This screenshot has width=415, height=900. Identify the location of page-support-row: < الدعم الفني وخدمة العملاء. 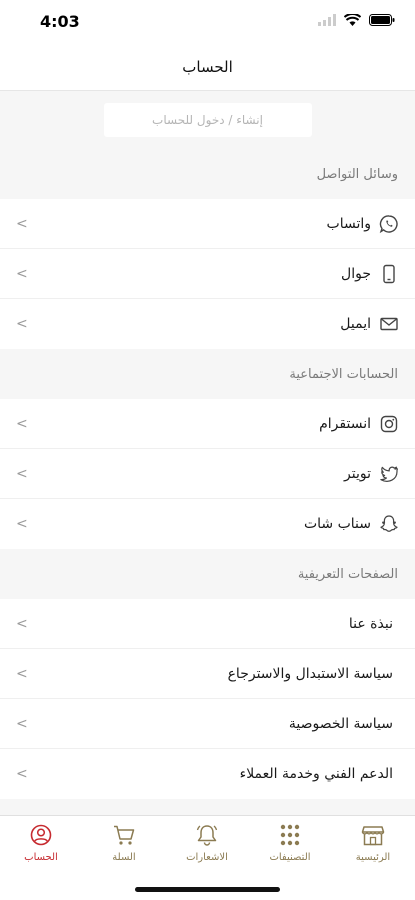
(207, 774).